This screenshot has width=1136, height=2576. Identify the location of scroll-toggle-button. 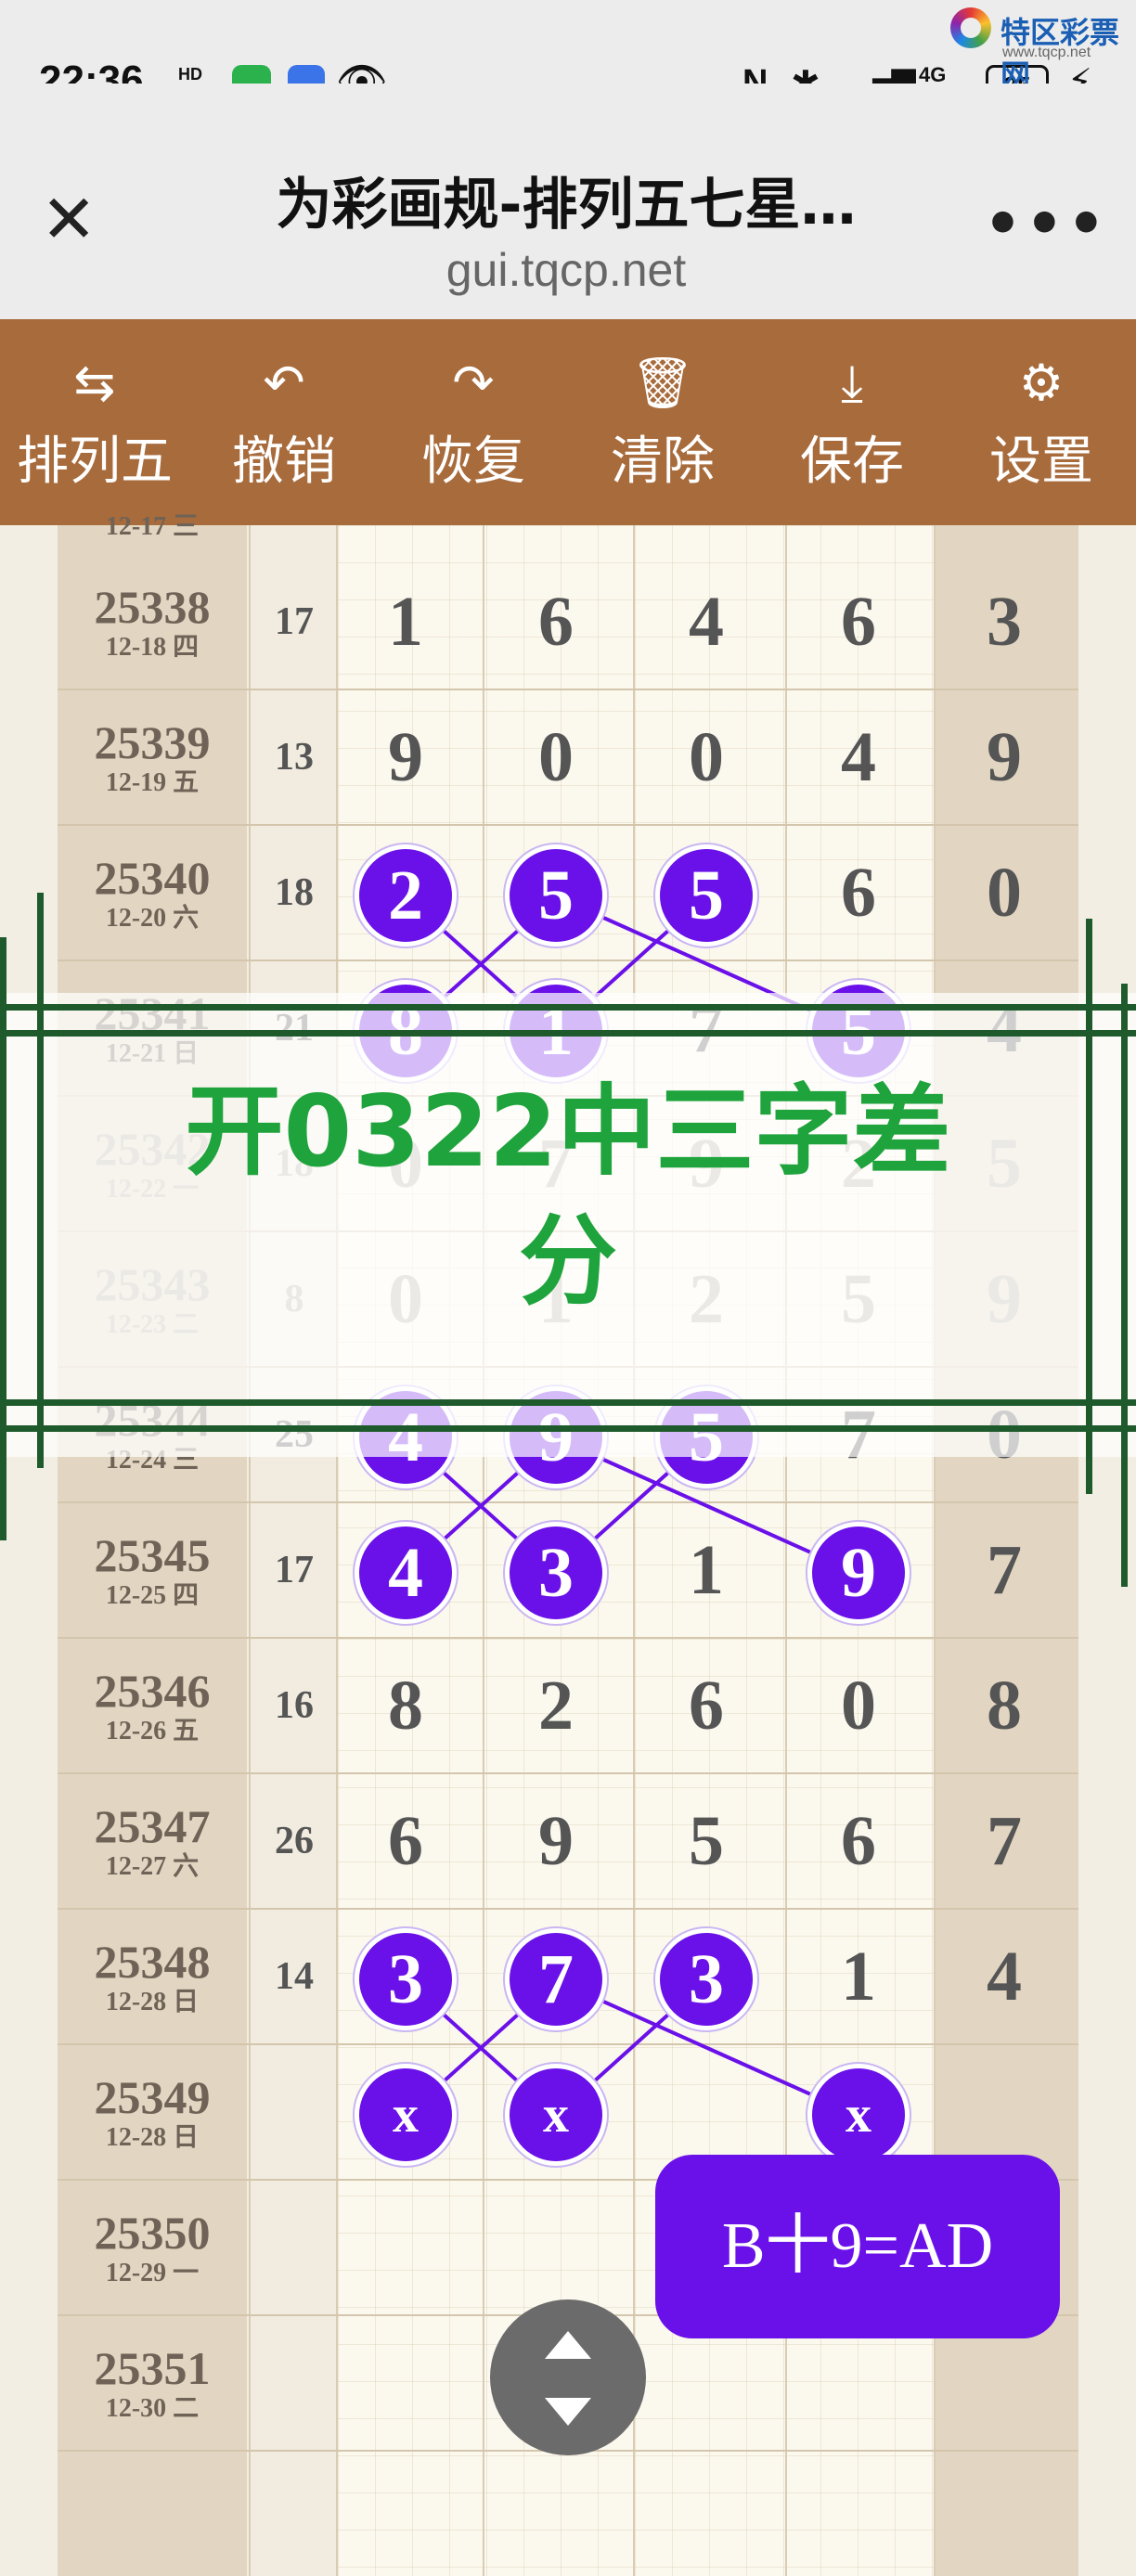
(568, 2377).